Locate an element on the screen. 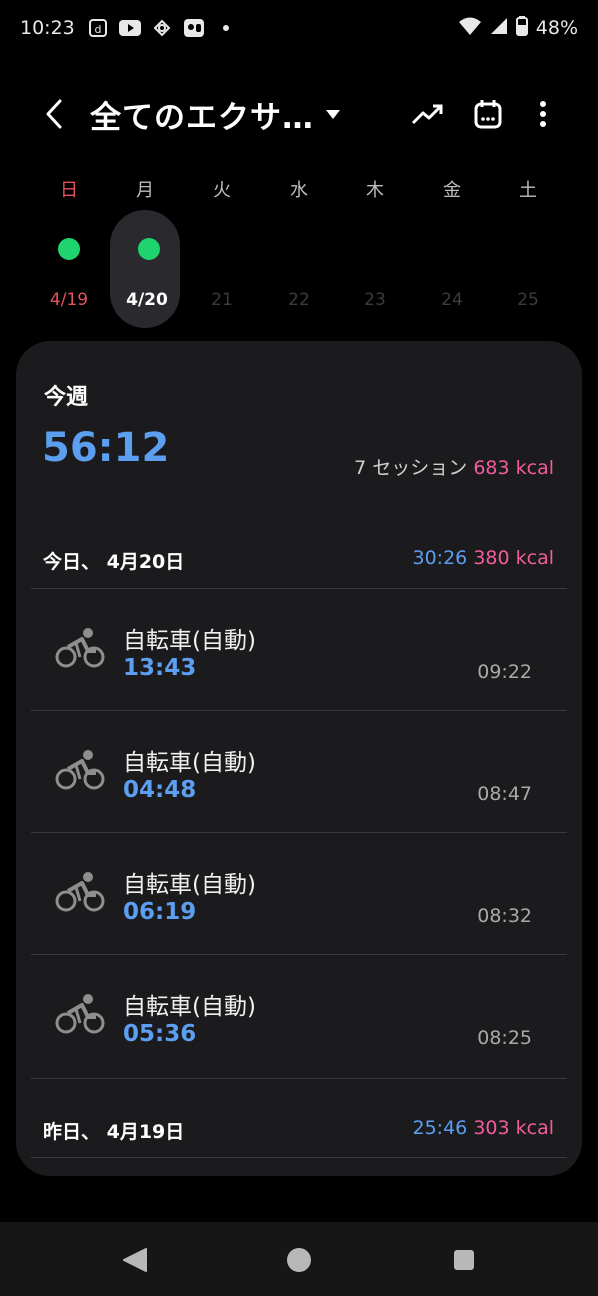  week-summary: 7 セッション 683 kcal is located at coordinates (454, 466).